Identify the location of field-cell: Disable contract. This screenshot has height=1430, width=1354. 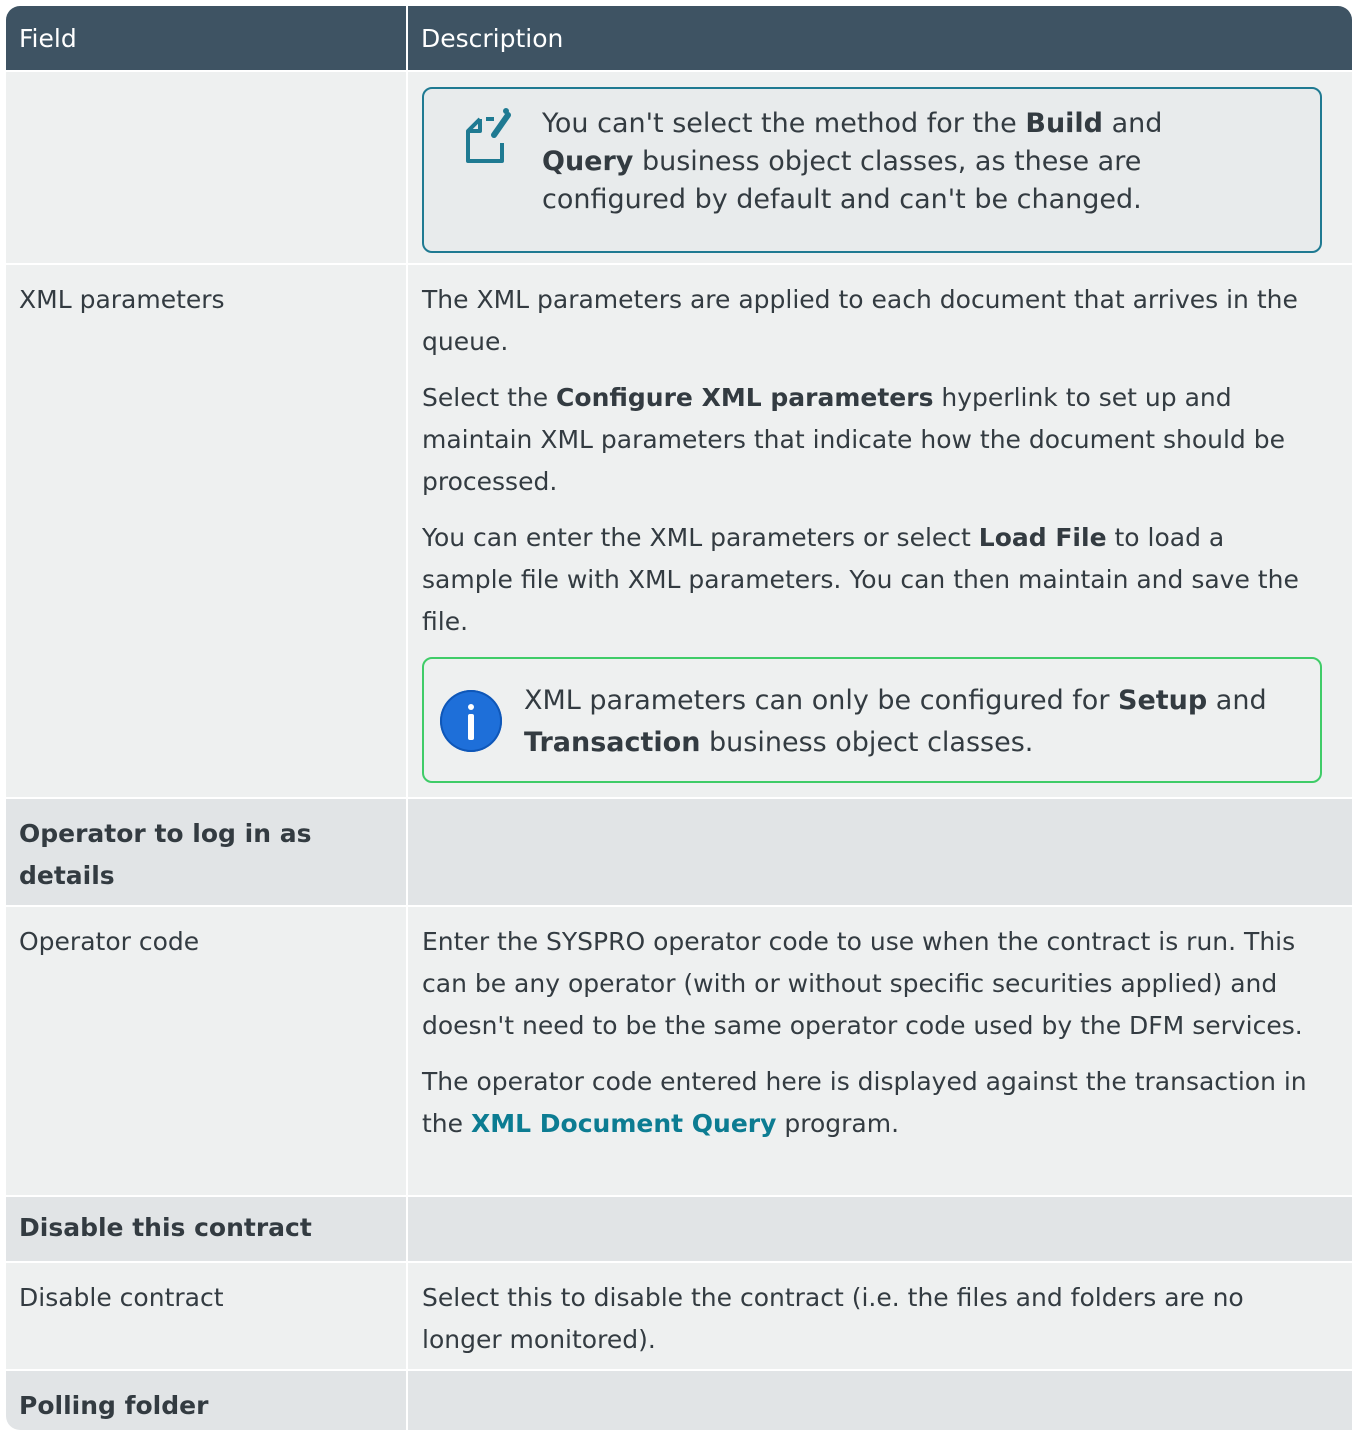
(207, 1316).